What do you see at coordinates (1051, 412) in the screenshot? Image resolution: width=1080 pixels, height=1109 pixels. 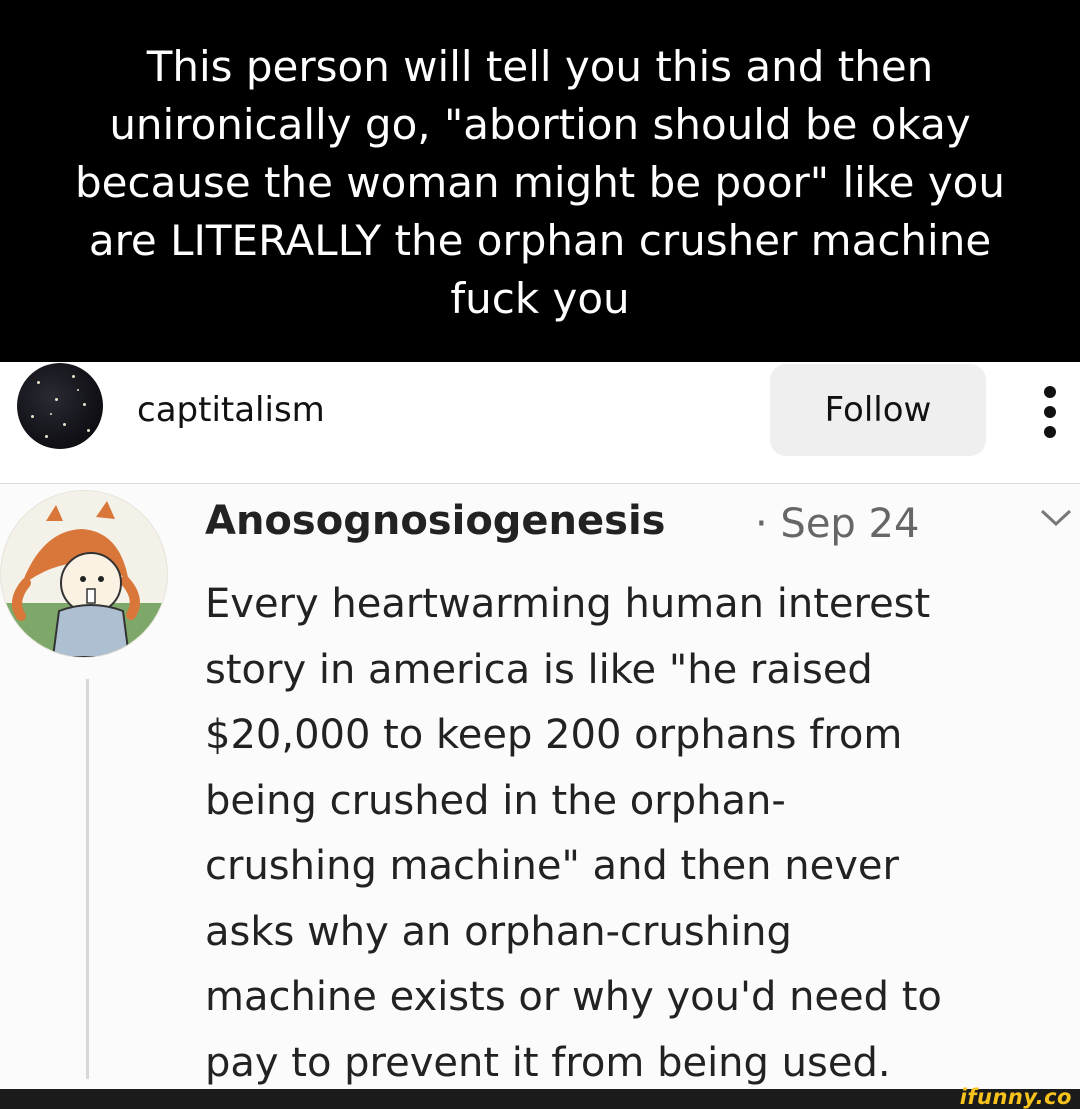 I see `more-vertical-icon` at bounding box center [1051, 412].